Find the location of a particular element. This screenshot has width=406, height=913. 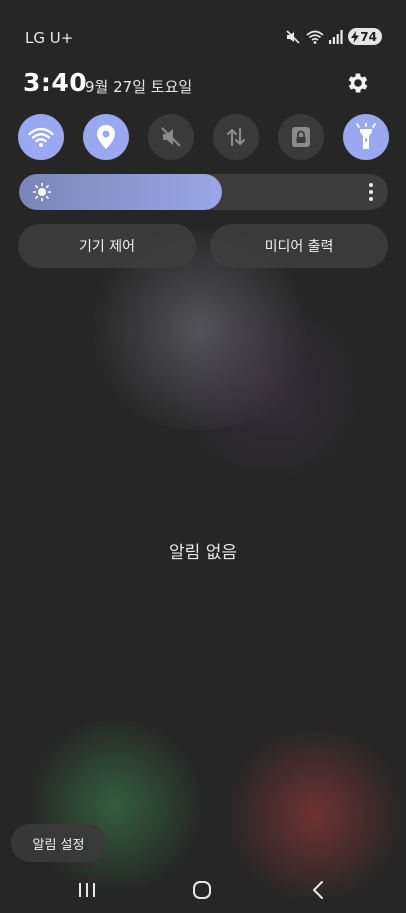

location-toggle is located at coordinates (106, 137).